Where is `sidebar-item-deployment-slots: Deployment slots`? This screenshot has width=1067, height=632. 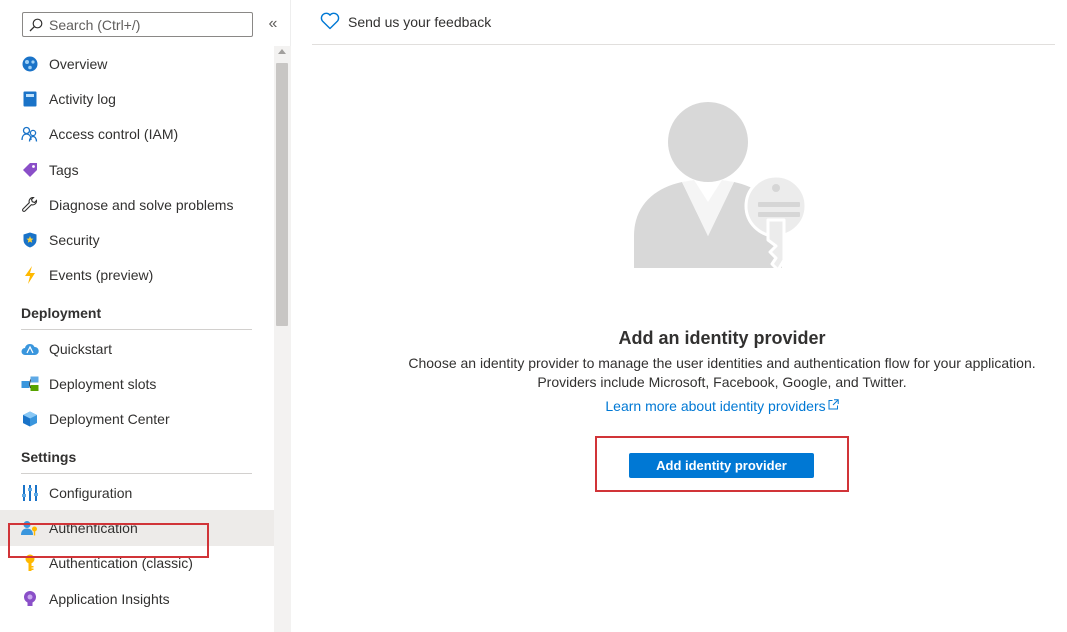 sidebar-item-deployment-slots: Deployment slots is located at coordinates (137, 383).